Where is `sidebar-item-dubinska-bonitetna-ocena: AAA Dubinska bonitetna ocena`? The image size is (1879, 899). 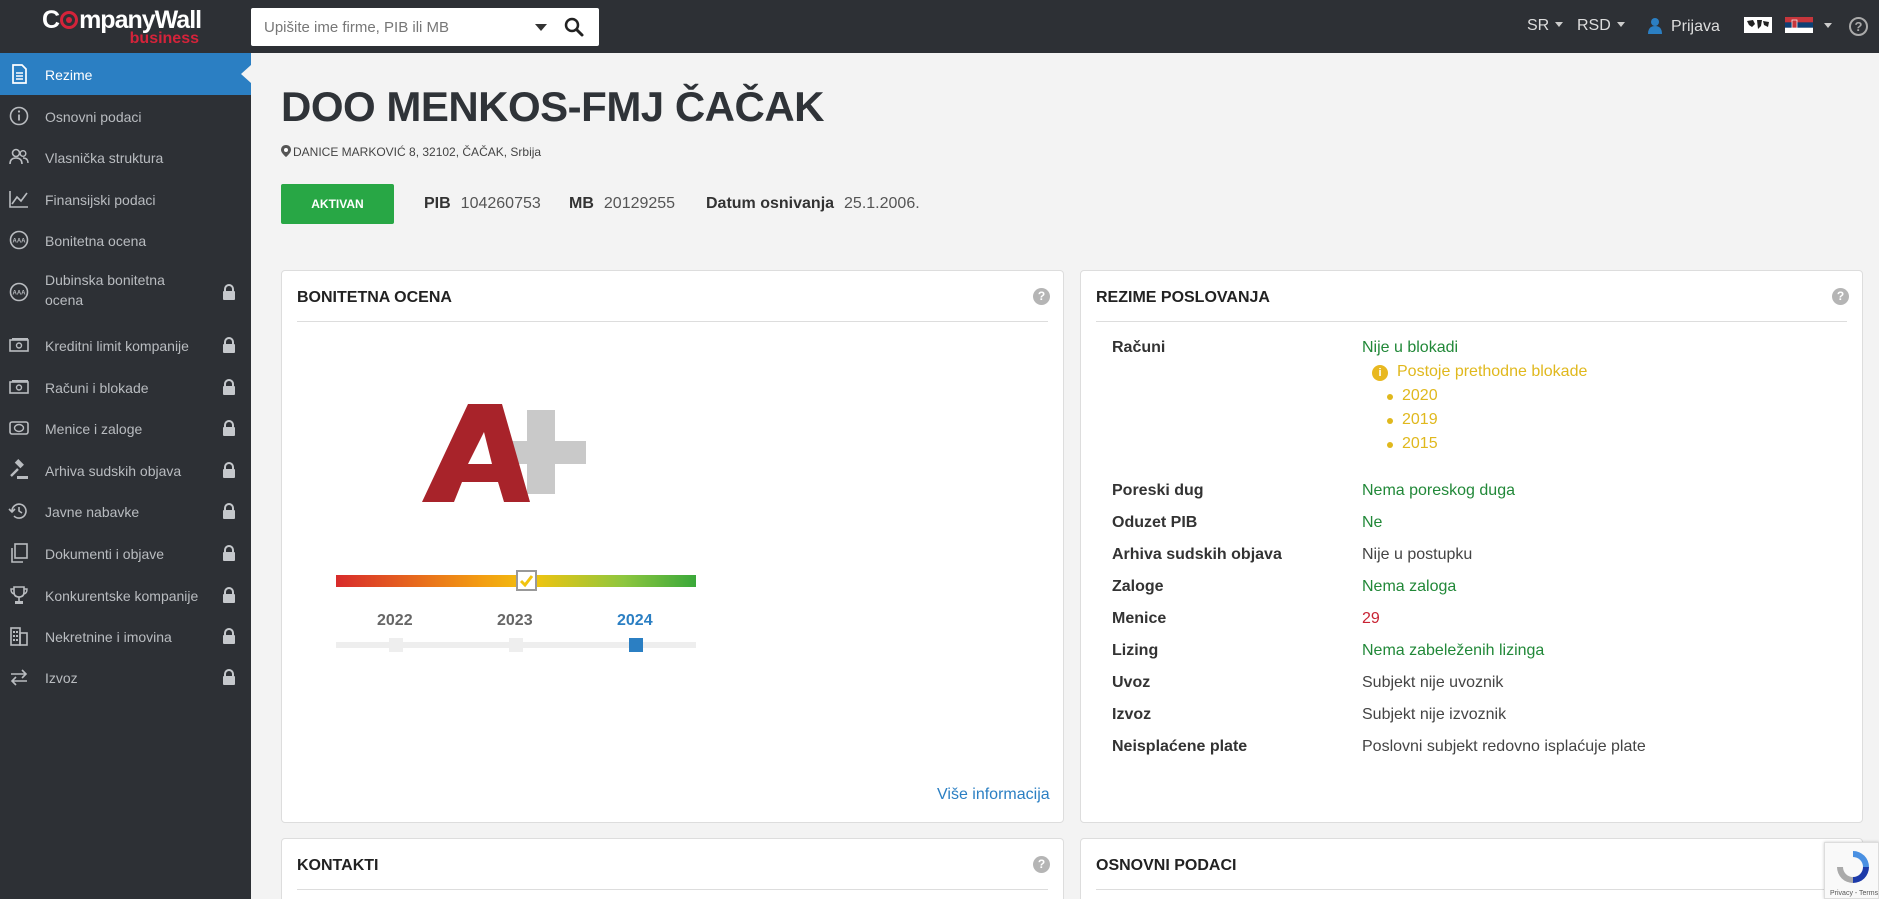
sidebar-item-dubinska-bonitetna-ocena: AAA Dubinska bonitetna ocena is located at coordinates (125, 292).